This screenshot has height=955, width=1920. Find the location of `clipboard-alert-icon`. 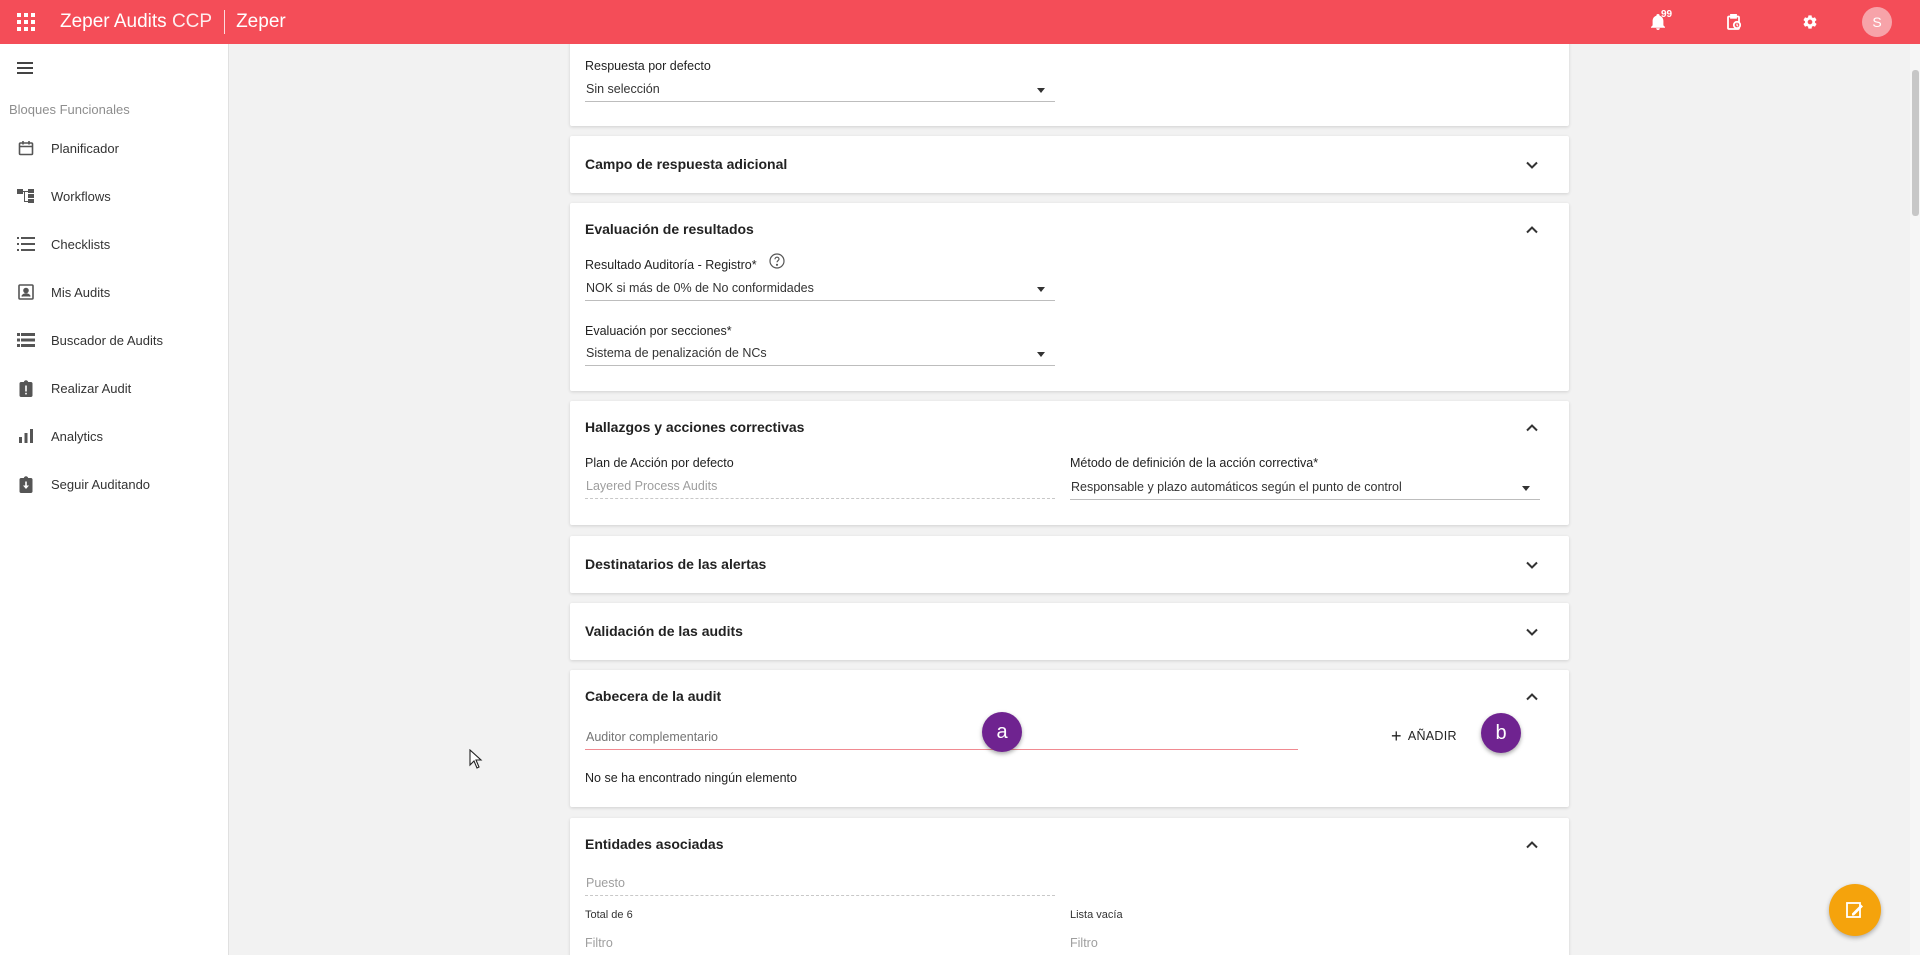

clipboard-alert-icon is located at coordinates (26, 388).